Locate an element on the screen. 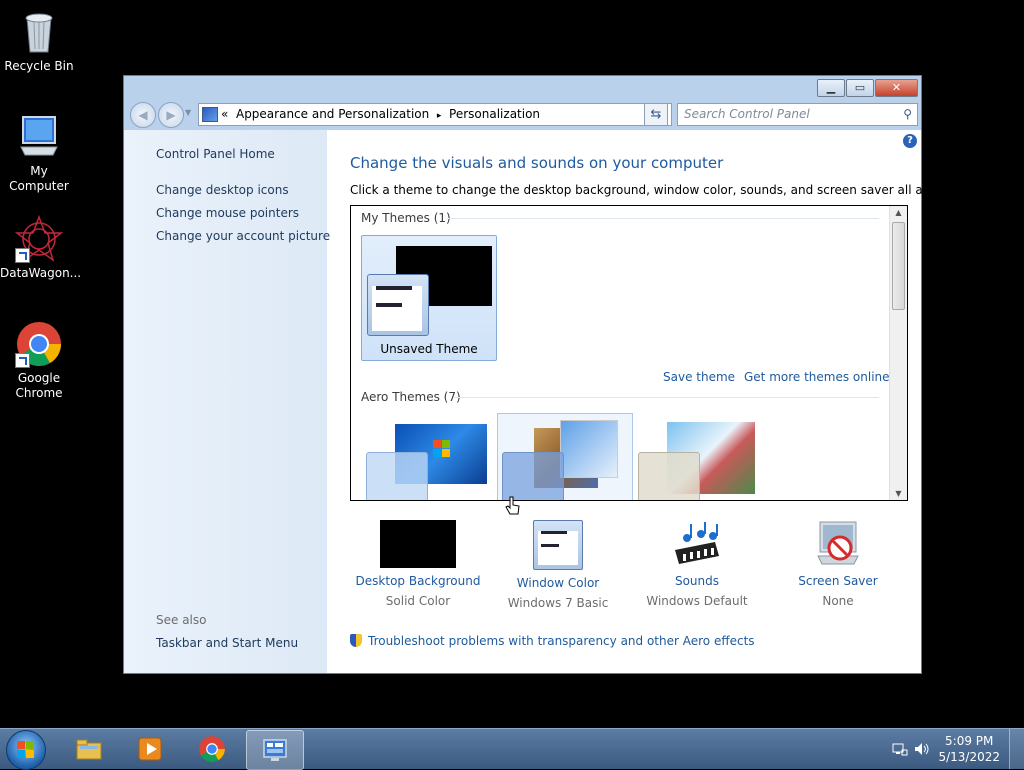 The height and width of the screenshot is (770, 1024). change-desktop-icons-link: Change desktop icons is located at coordinates (222, 190).